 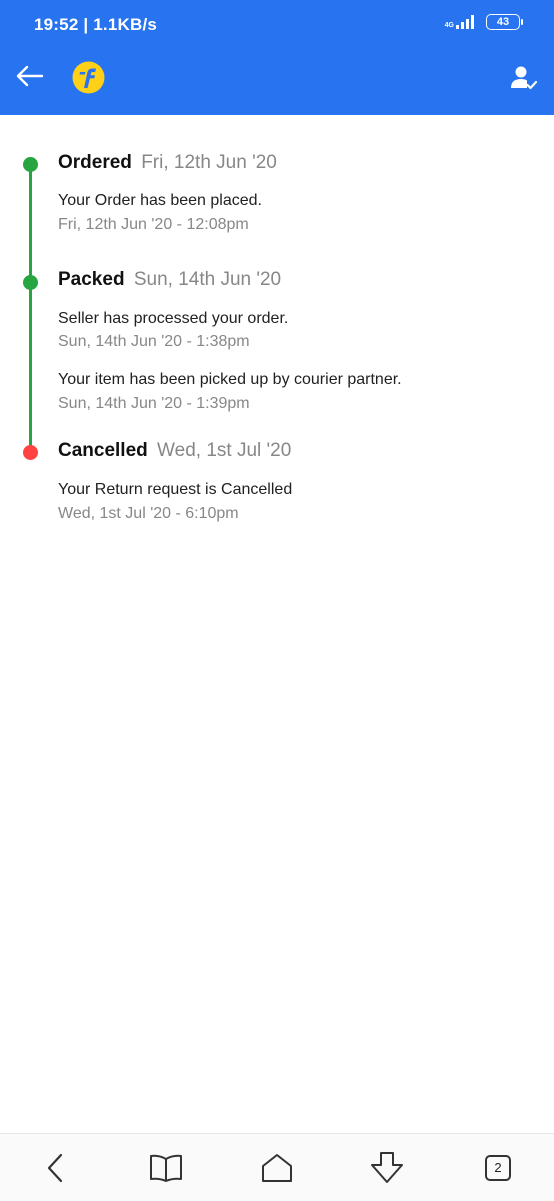 I want to click on stage-date: Fri, 12th Jun '20, so click(x=209, y=162).